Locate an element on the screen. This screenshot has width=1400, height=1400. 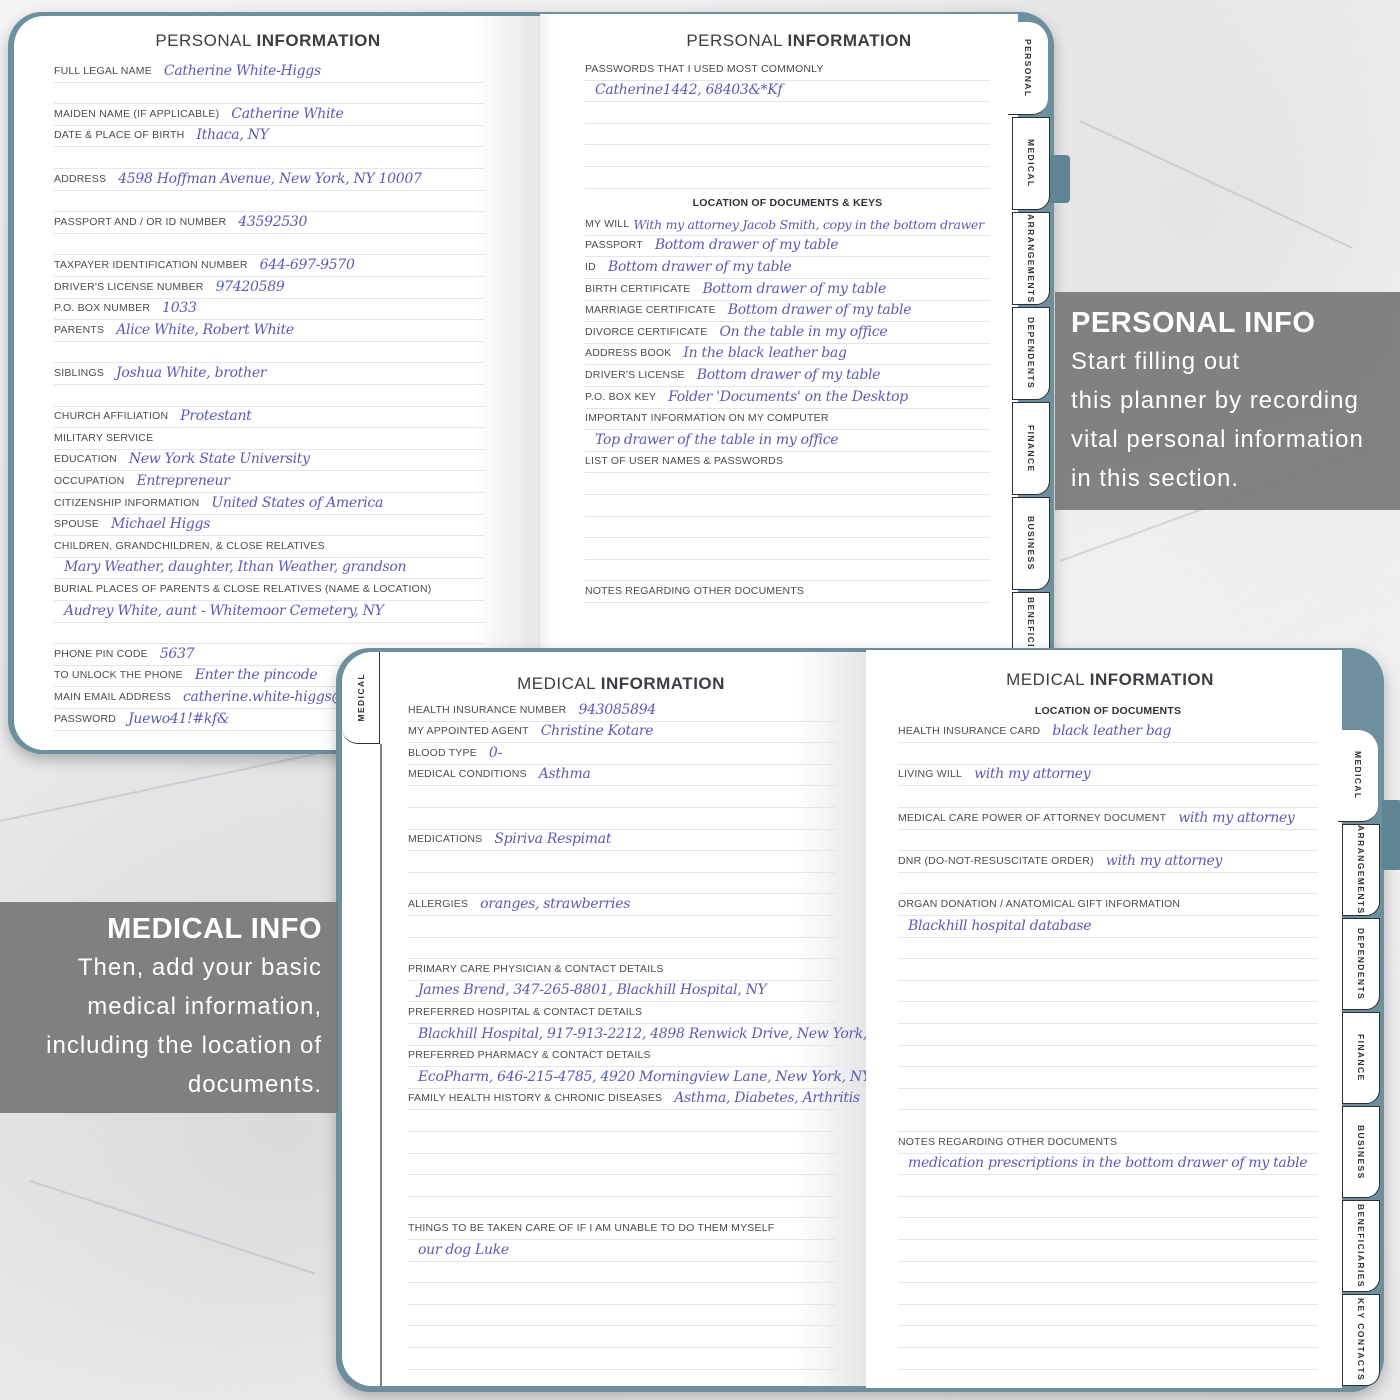
handwritten-value: Asthma, Diabetes, Arthritis is located at coordinates (767, 1099).